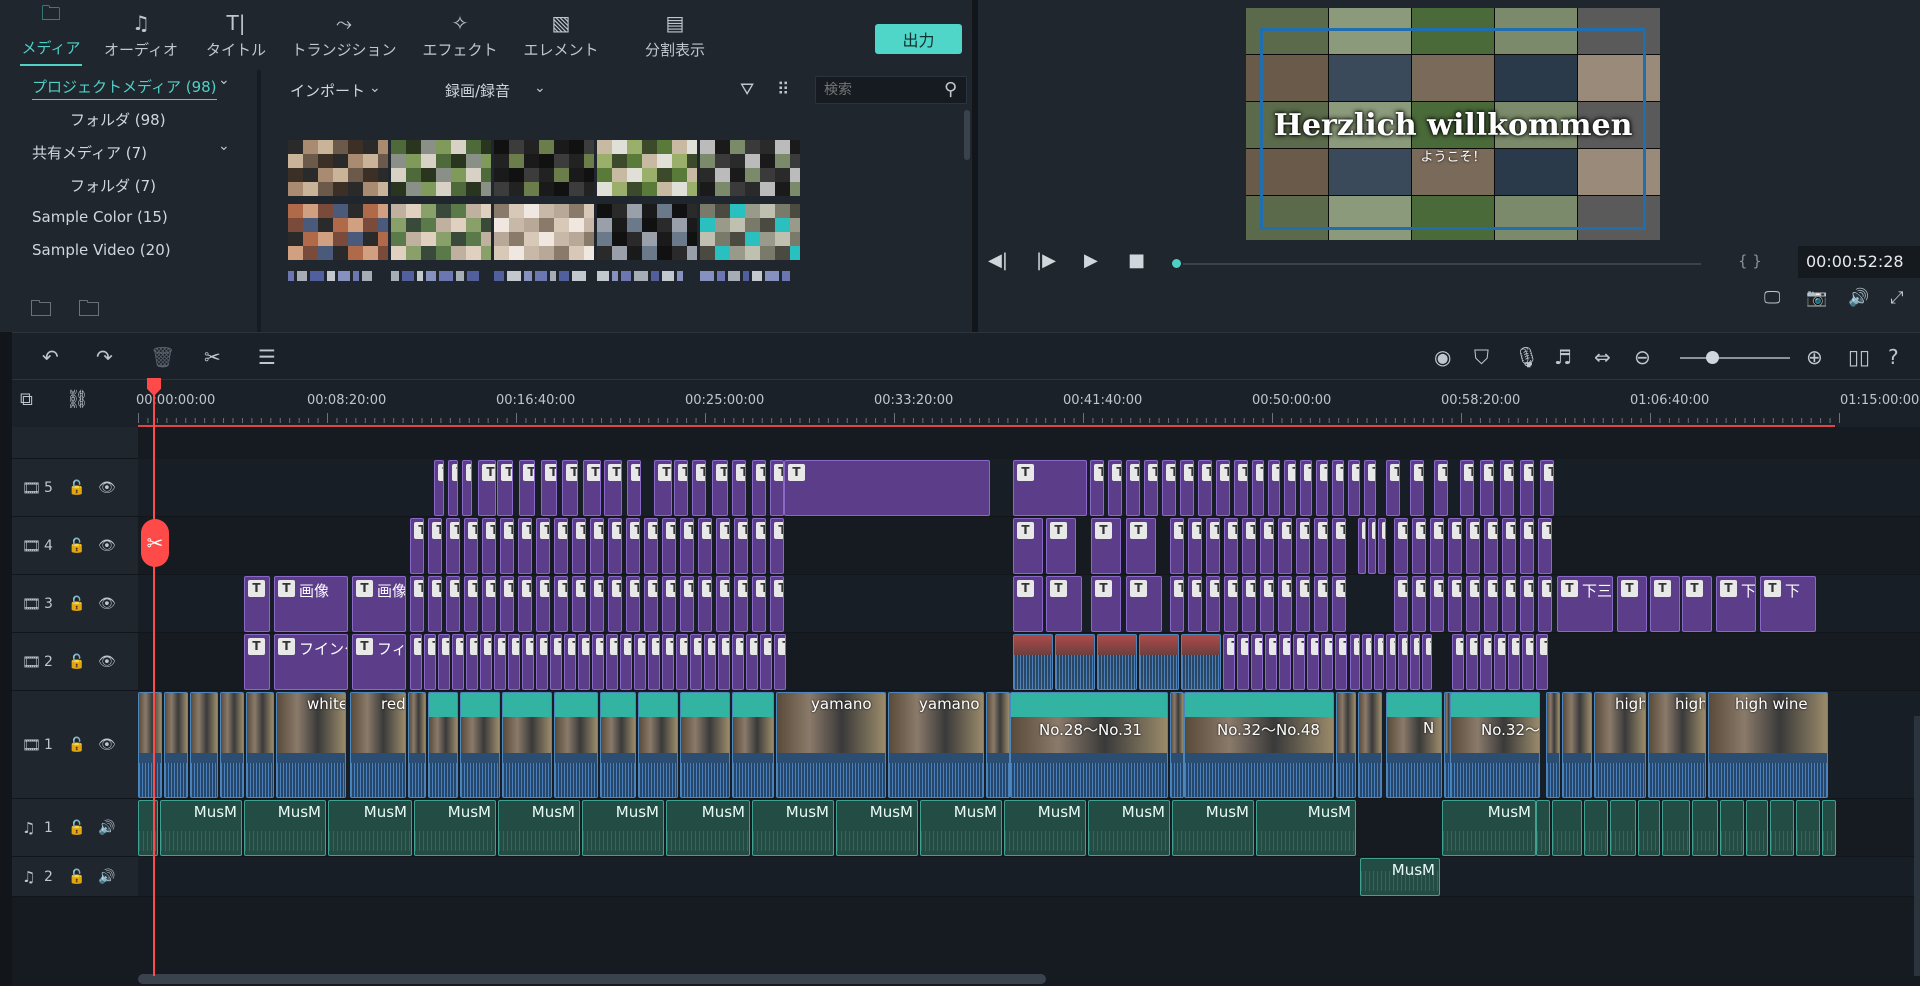 This screenshot has width=1920, height=986. What do you see at coordinates (1481, 357) in the screenshot?
I see `marker-icon: ⛉` at bounding box center [1481, 357].